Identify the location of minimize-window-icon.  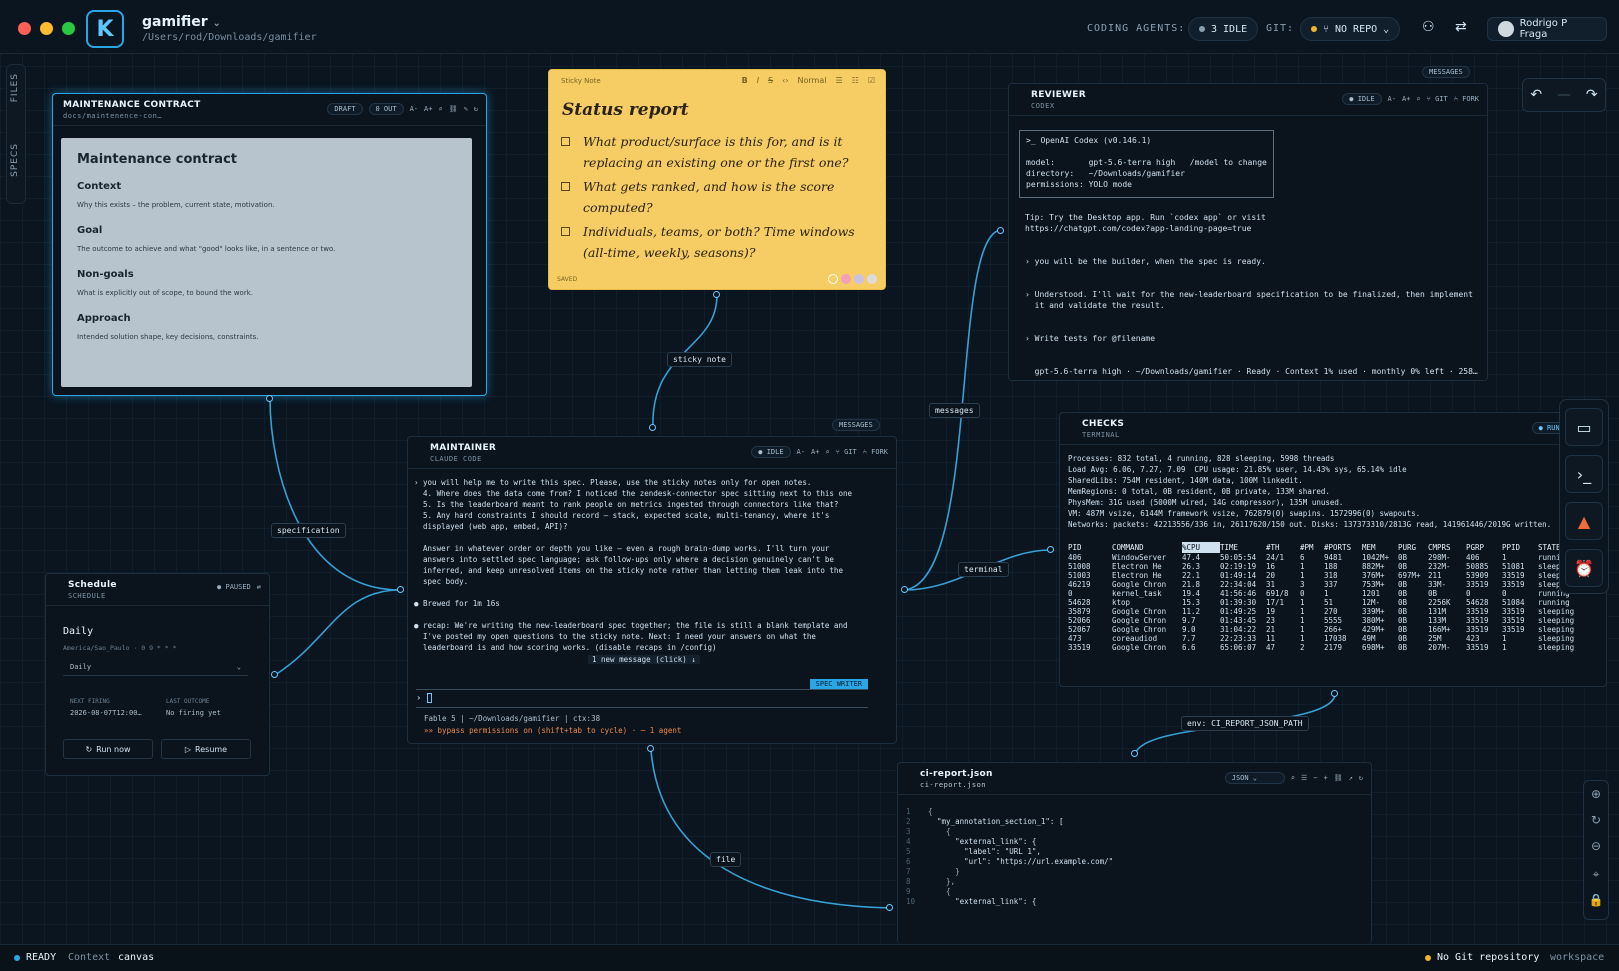
(46, 28).